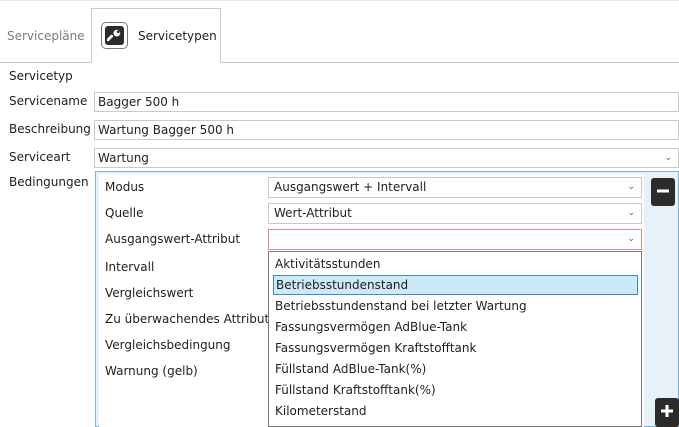 This screenshot has height=427, width=679. I want to click on tab-serviceplaene: Servicepläne, so click(45, 35).